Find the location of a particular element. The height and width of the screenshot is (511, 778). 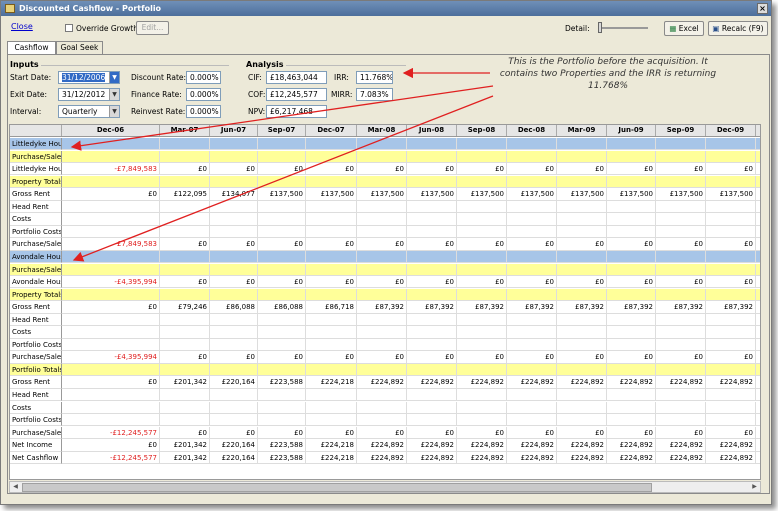

window-close-icon: × is located at coordinates (762, 8).